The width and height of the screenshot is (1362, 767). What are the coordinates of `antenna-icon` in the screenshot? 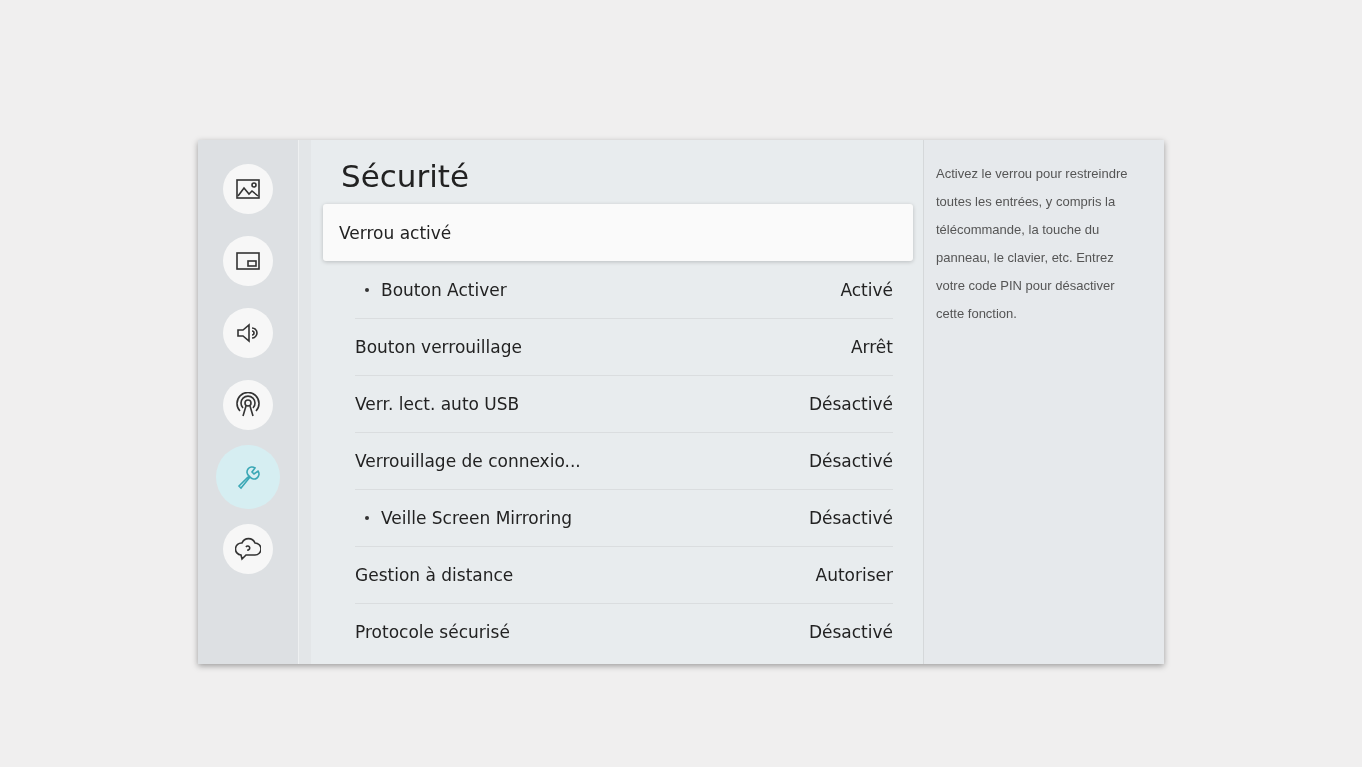 It's located at (248, 405).